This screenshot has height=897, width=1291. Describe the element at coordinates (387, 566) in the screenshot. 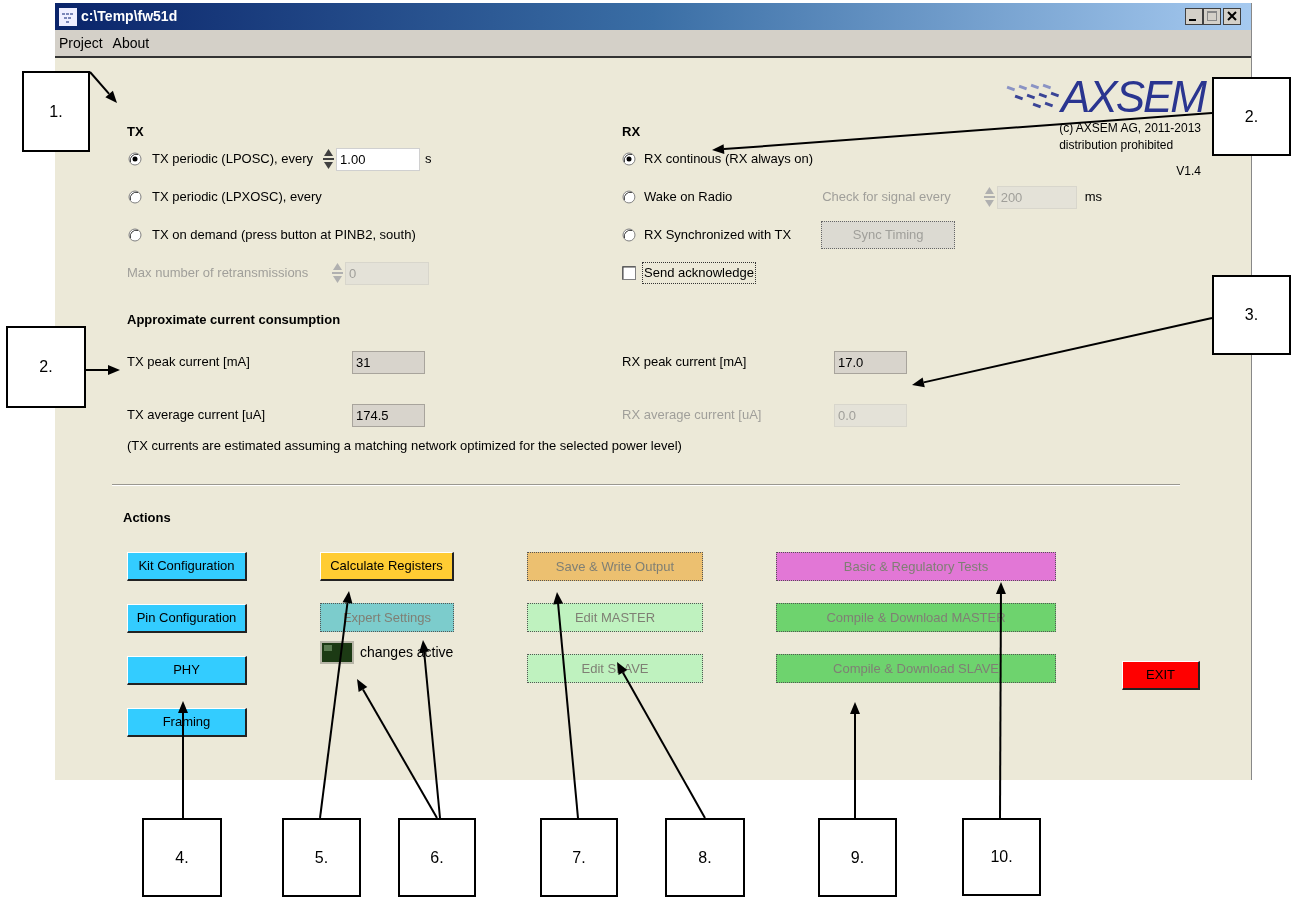

I see `action-button: Calculate Registers` at that location.